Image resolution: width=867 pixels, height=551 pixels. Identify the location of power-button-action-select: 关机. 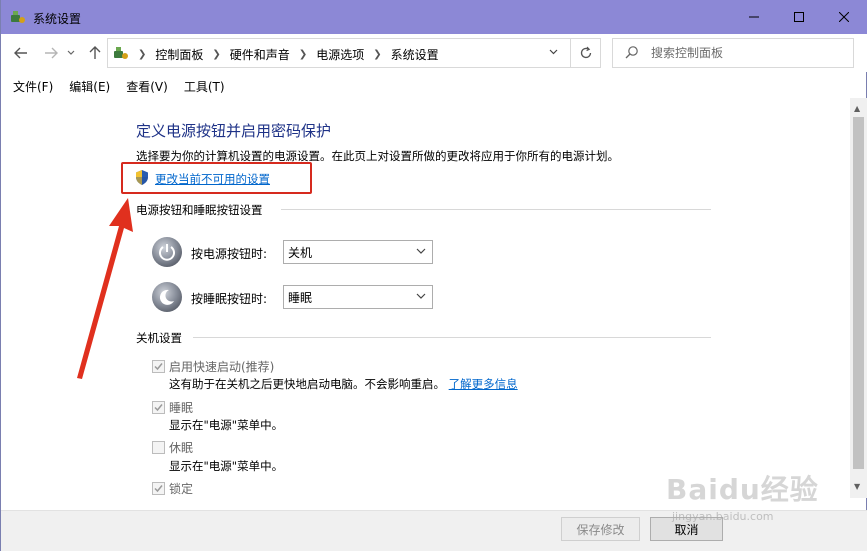
(358, 252).